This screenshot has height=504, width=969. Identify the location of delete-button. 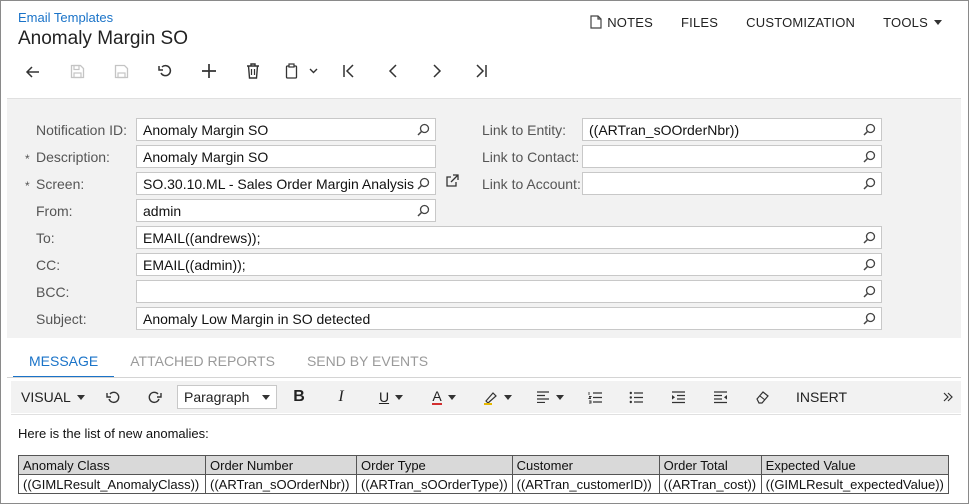
(253, 71).